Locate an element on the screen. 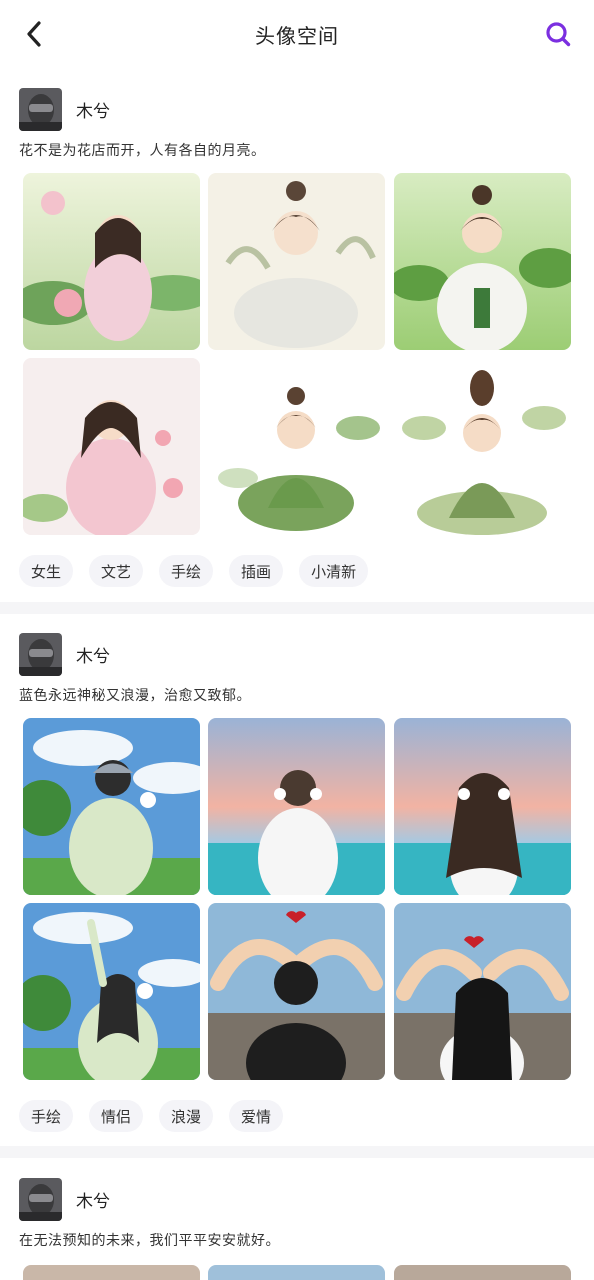 The height and width of the screenshot is (1280, 594). tag-chip: 爱情 is located at coordinates (256, 1116).